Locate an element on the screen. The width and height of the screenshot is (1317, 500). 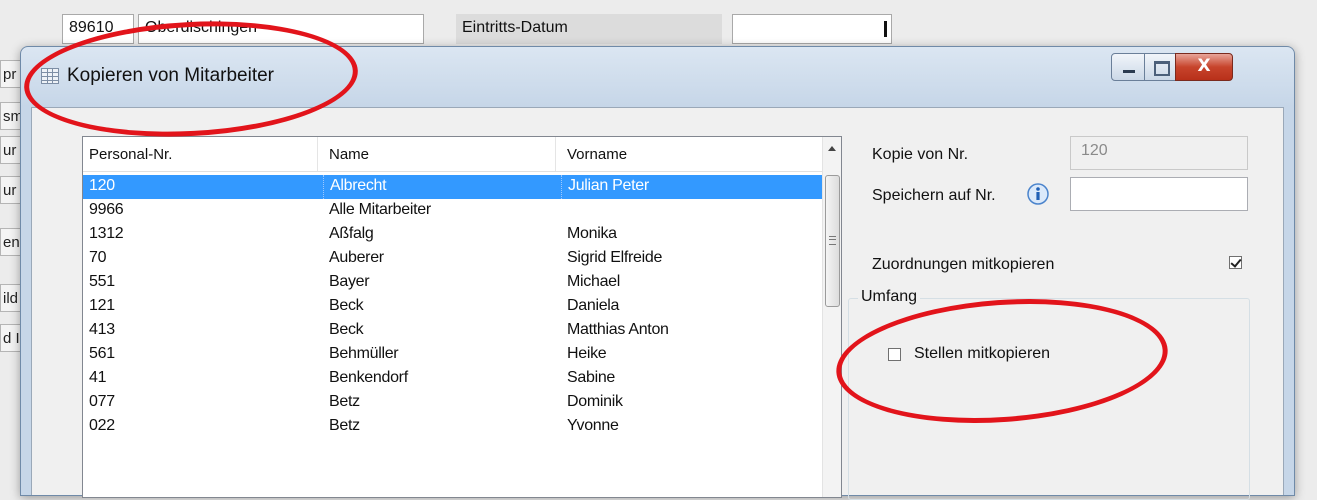
scope-group-title: Umfang is located at coordinates (889, 297).